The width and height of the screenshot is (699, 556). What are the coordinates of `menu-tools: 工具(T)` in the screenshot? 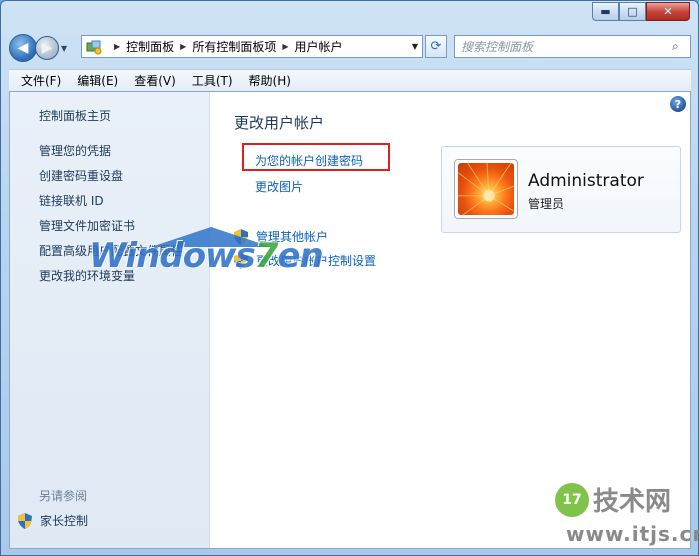 It's located at (212, 80).